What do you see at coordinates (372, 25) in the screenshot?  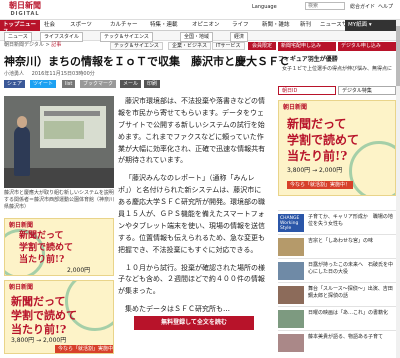 I see `my-paper-menu: MY紙面 ▾` at bounding box center [372, 25].